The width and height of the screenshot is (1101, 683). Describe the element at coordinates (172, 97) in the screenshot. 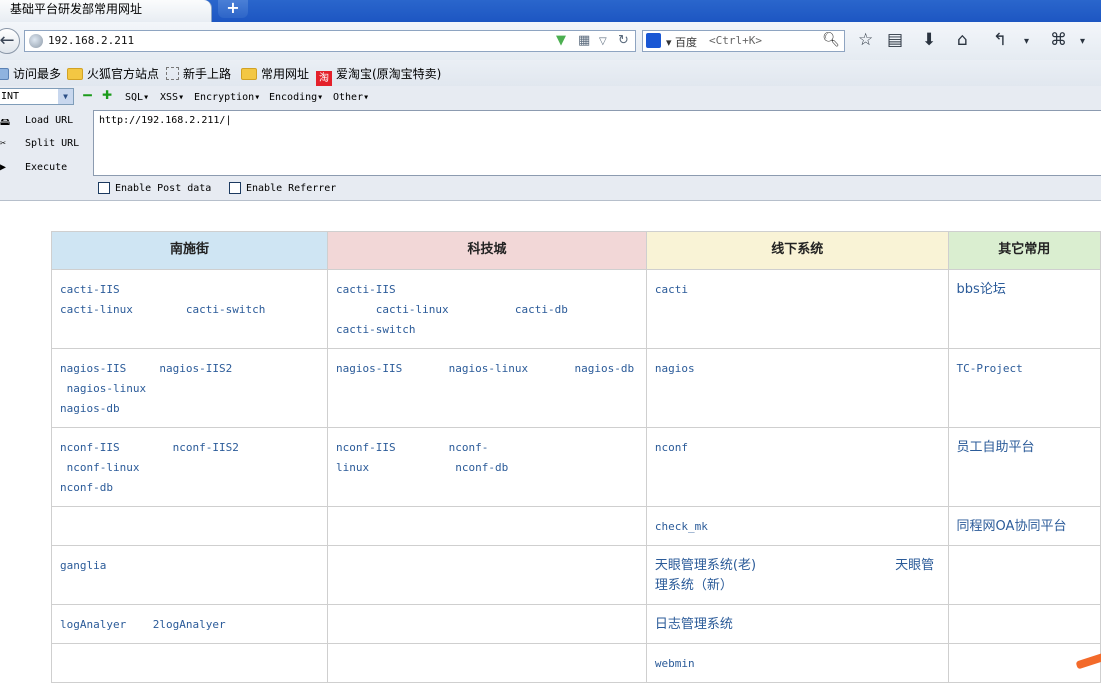

I see `menu-xss: XSS▾` at that location.